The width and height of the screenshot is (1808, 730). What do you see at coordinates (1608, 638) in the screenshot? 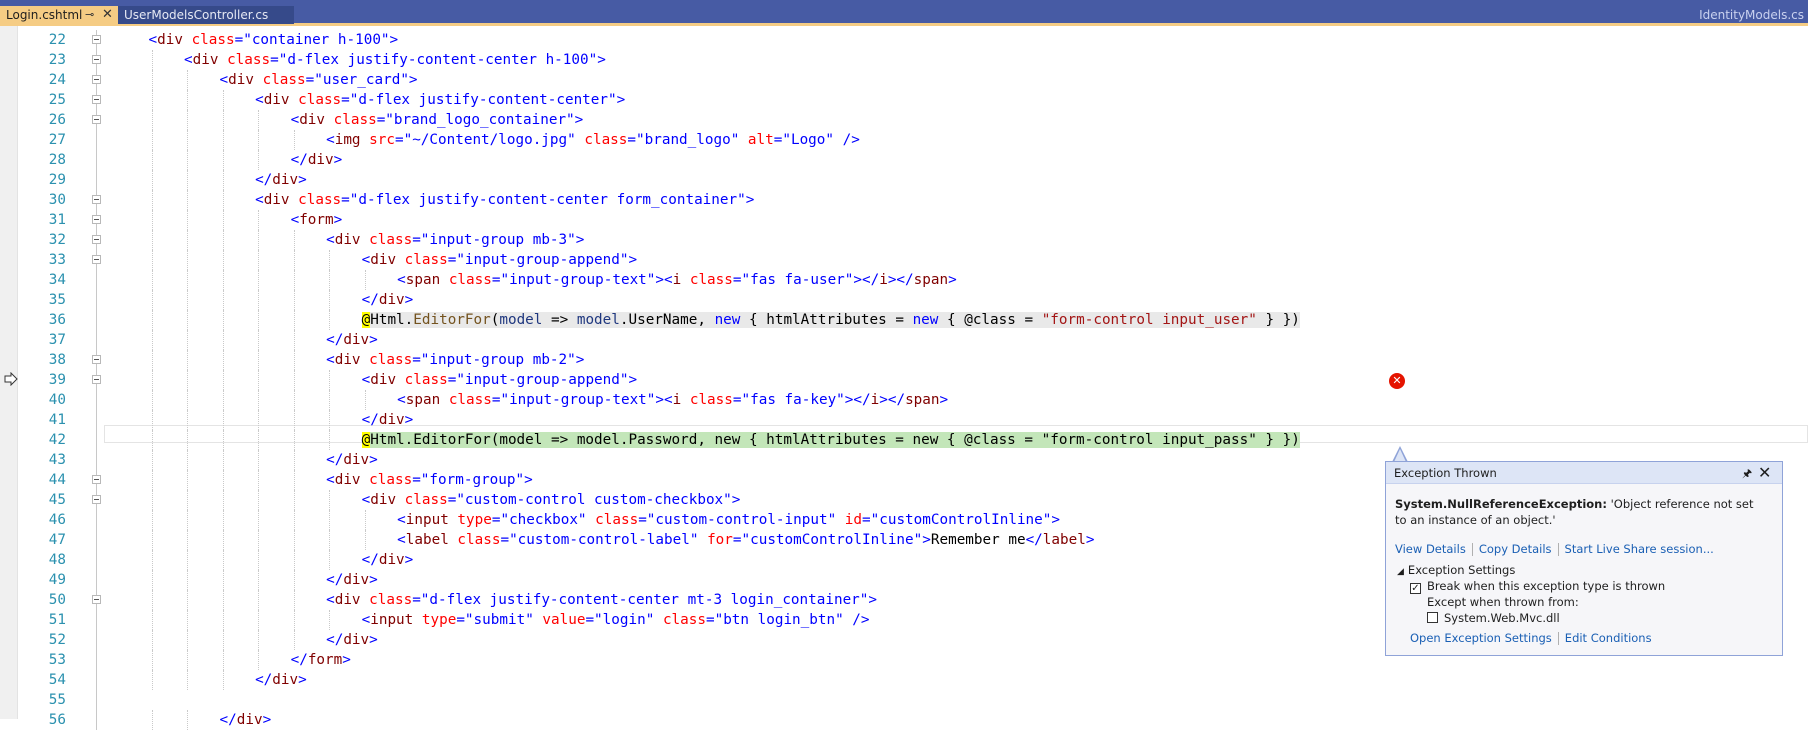
I see `edit-conditions-link: Edit Conditions` at bounding box center [1608, 638].